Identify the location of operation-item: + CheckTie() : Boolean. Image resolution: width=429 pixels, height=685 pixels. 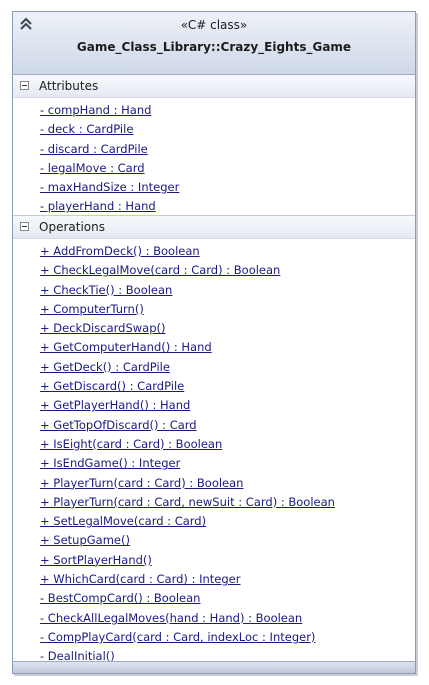
(214, 290).